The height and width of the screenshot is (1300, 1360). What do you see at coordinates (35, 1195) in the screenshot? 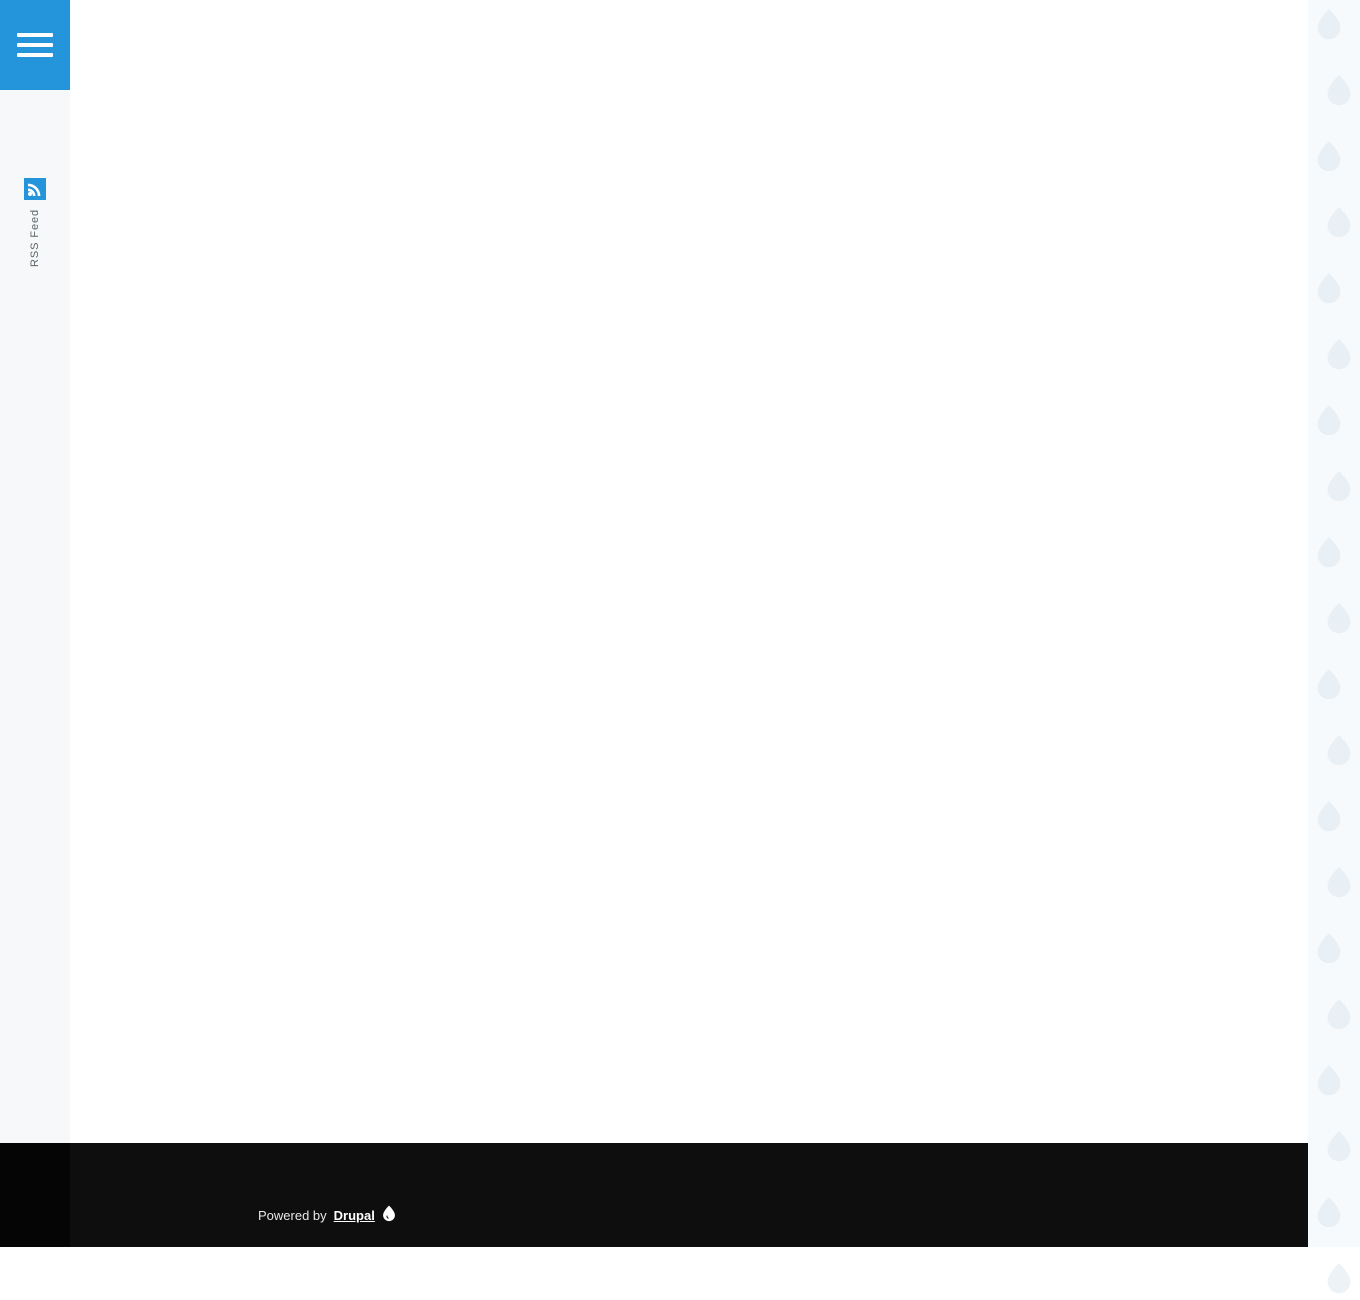
I see `footer-left-edge` at bounding box center [35, 1195].